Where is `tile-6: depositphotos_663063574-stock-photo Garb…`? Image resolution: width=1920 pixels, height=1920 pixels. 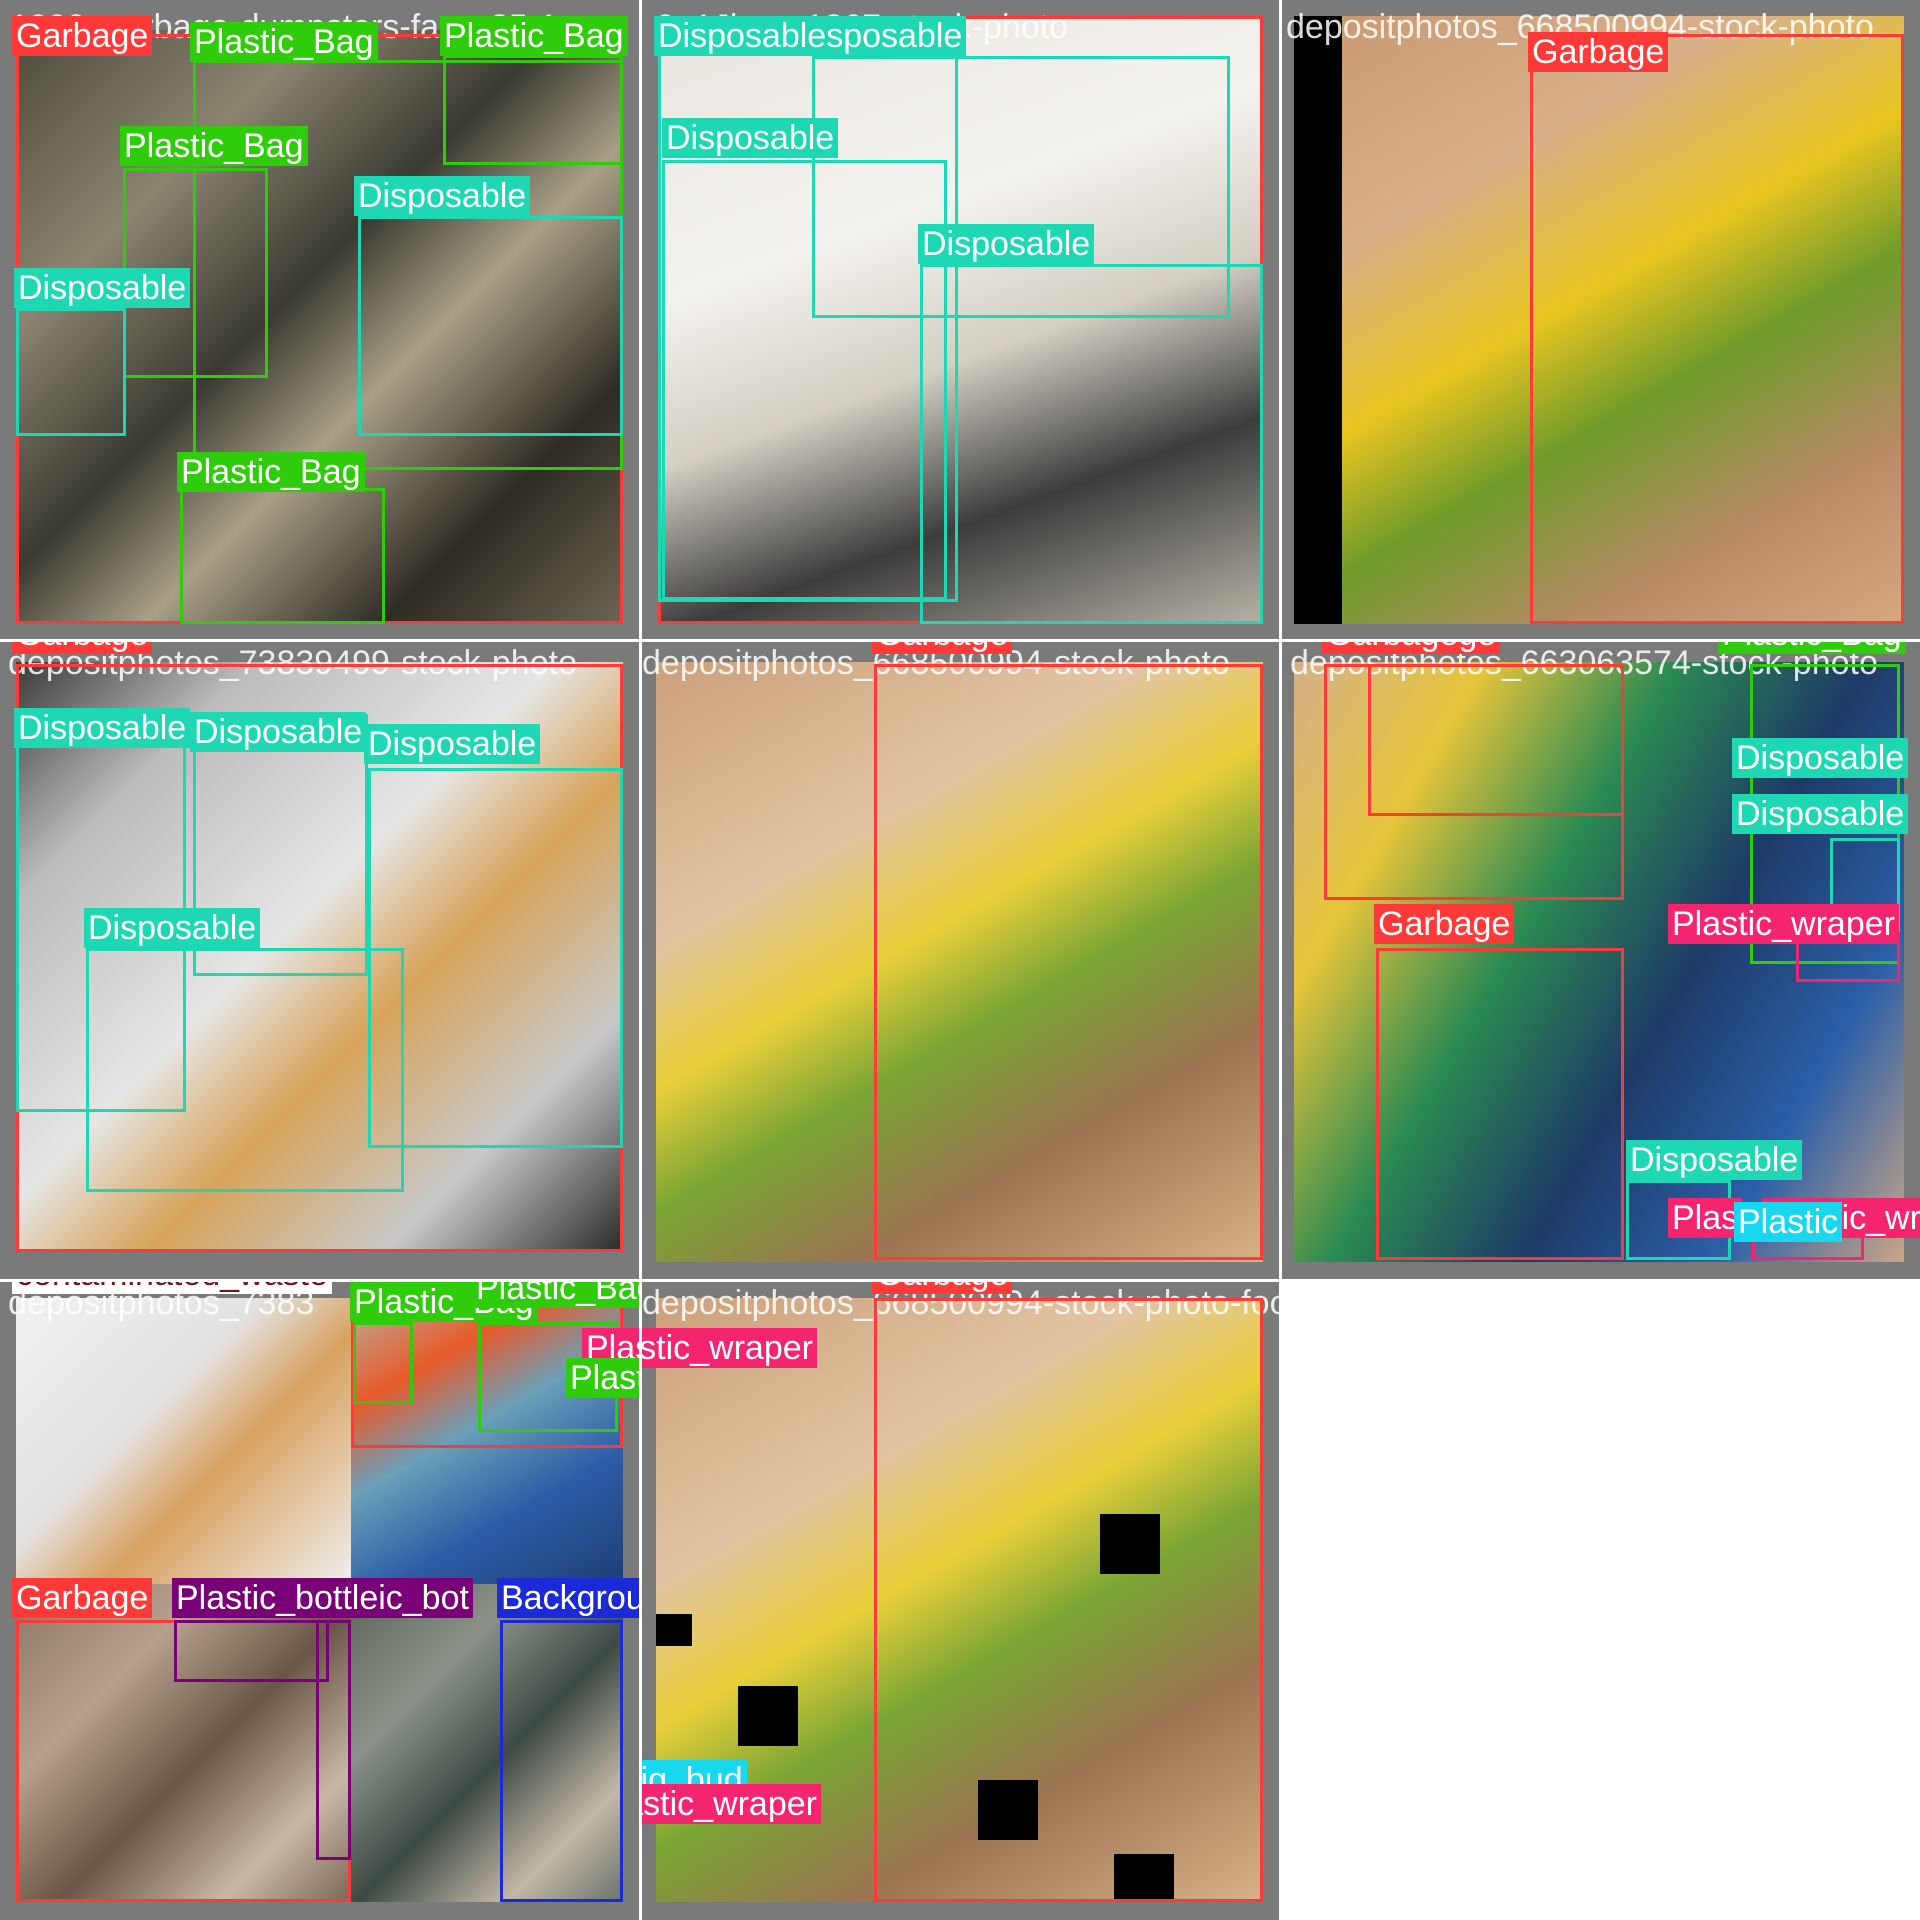 tile-6: depositphotos_663063574-stock-photo Garb… is located at coordinates (1601, 960).